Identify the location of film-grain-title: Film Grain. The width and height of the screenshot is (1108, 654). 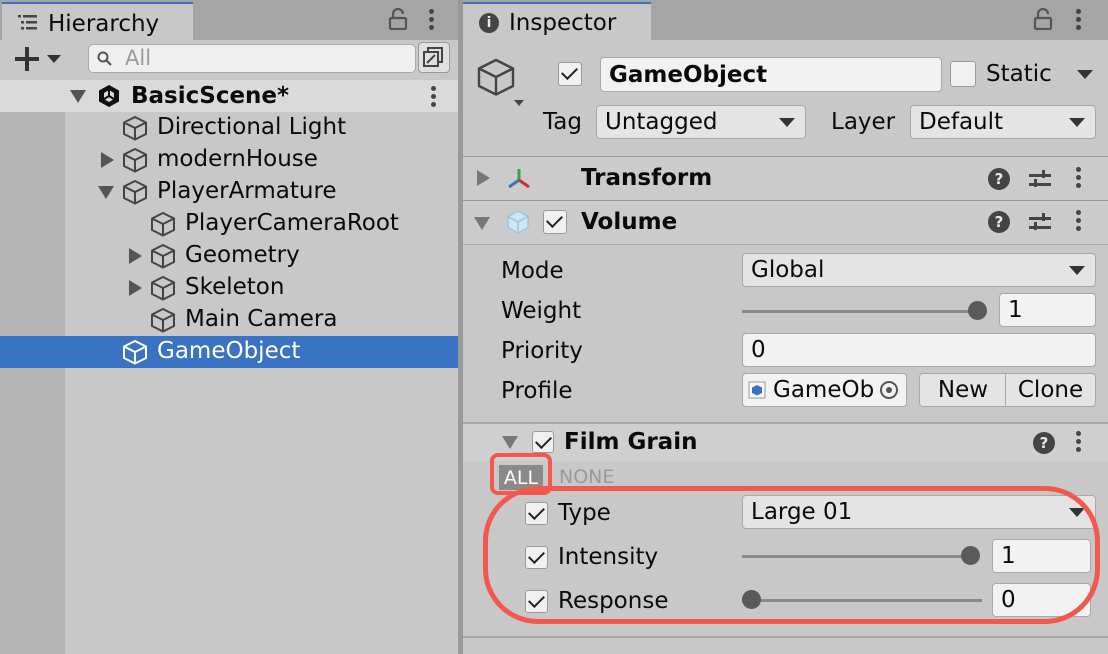
(631, 442).